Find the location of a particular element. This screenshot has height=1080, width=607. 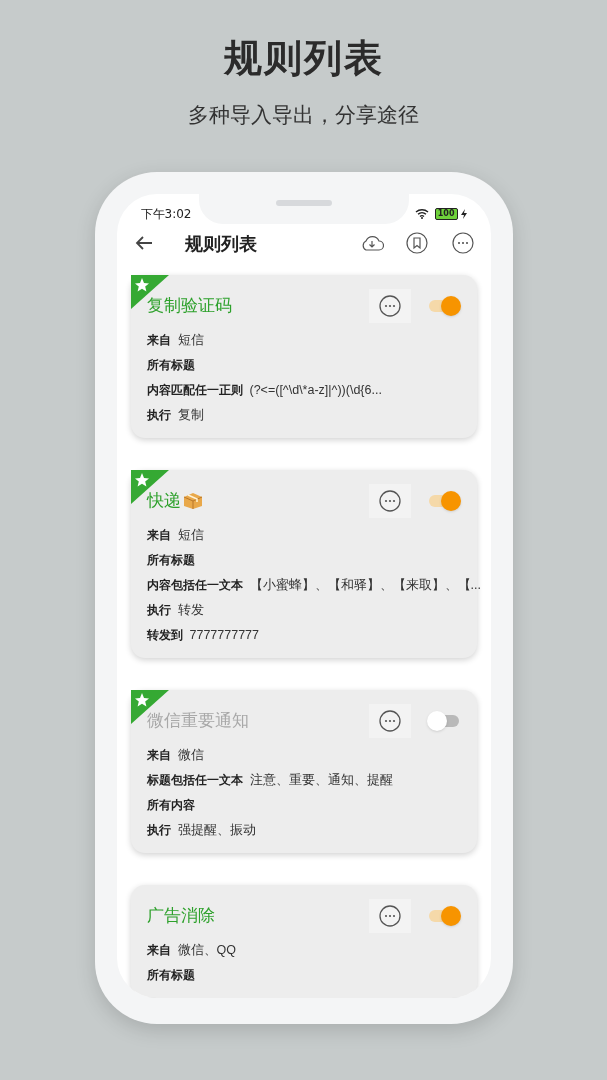

rule-title: 复制验证码 is located at coordinates (189, 306).